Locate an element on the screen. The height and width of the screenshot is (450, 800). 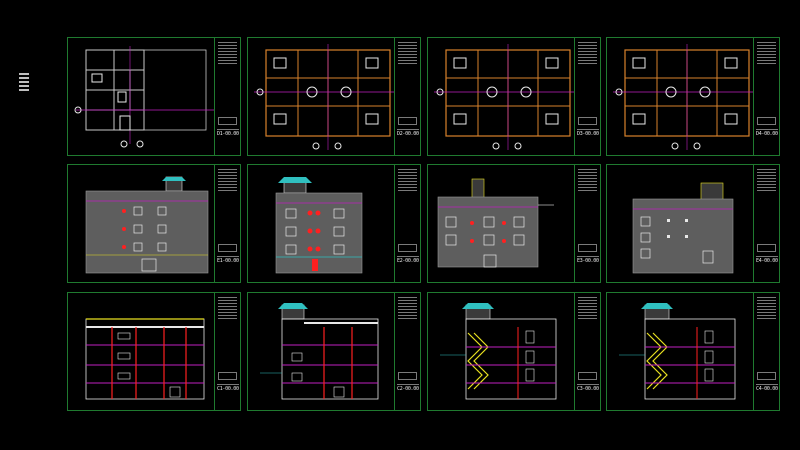
sheet-floor-plan-4: D4-00.00 is located at coordinates (693, 96).